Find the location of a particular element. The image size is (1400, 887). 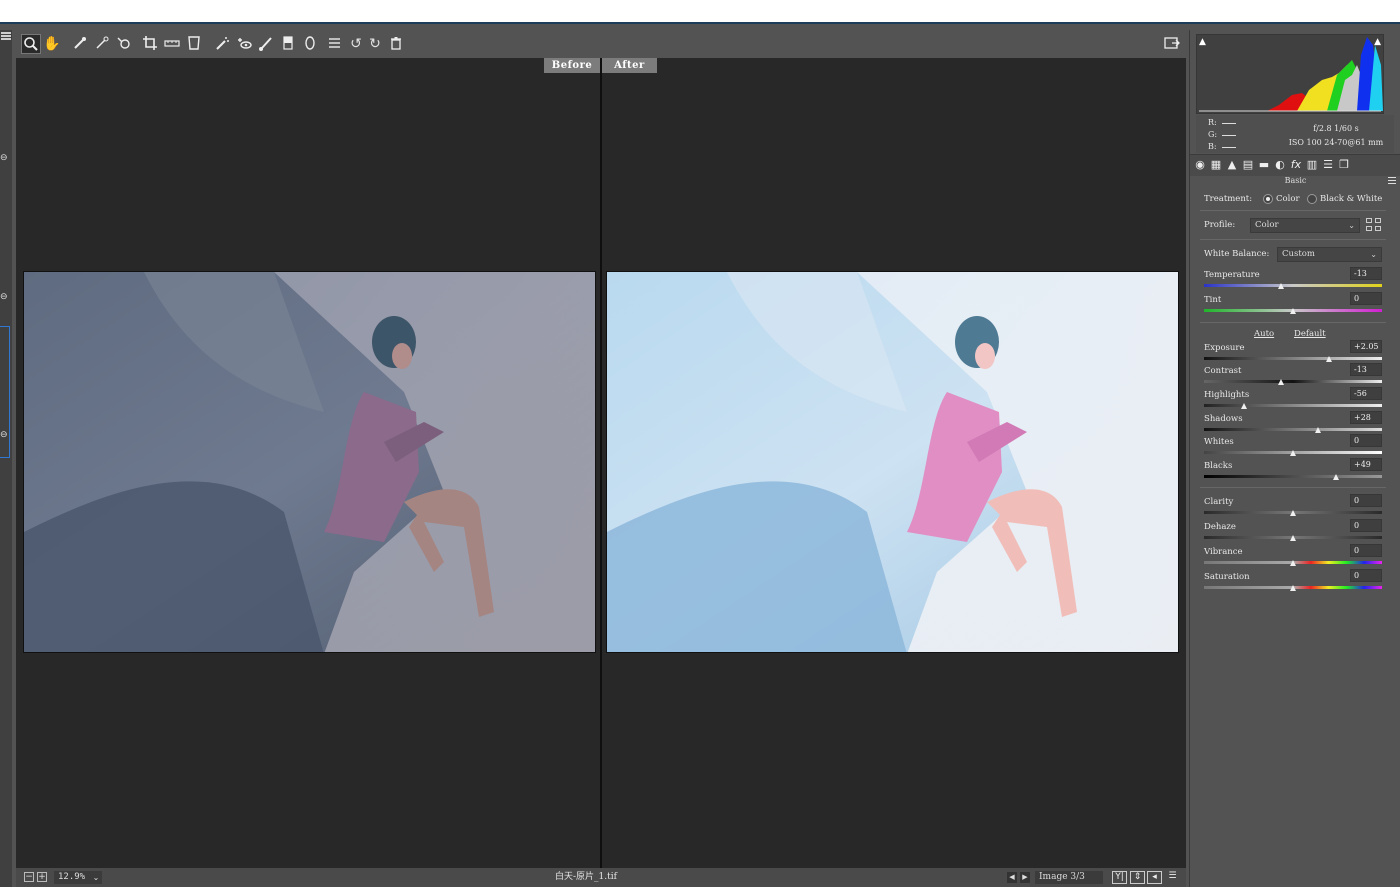

tab-snapshots-icon: ❐ is located at coordinates (1344, 165).